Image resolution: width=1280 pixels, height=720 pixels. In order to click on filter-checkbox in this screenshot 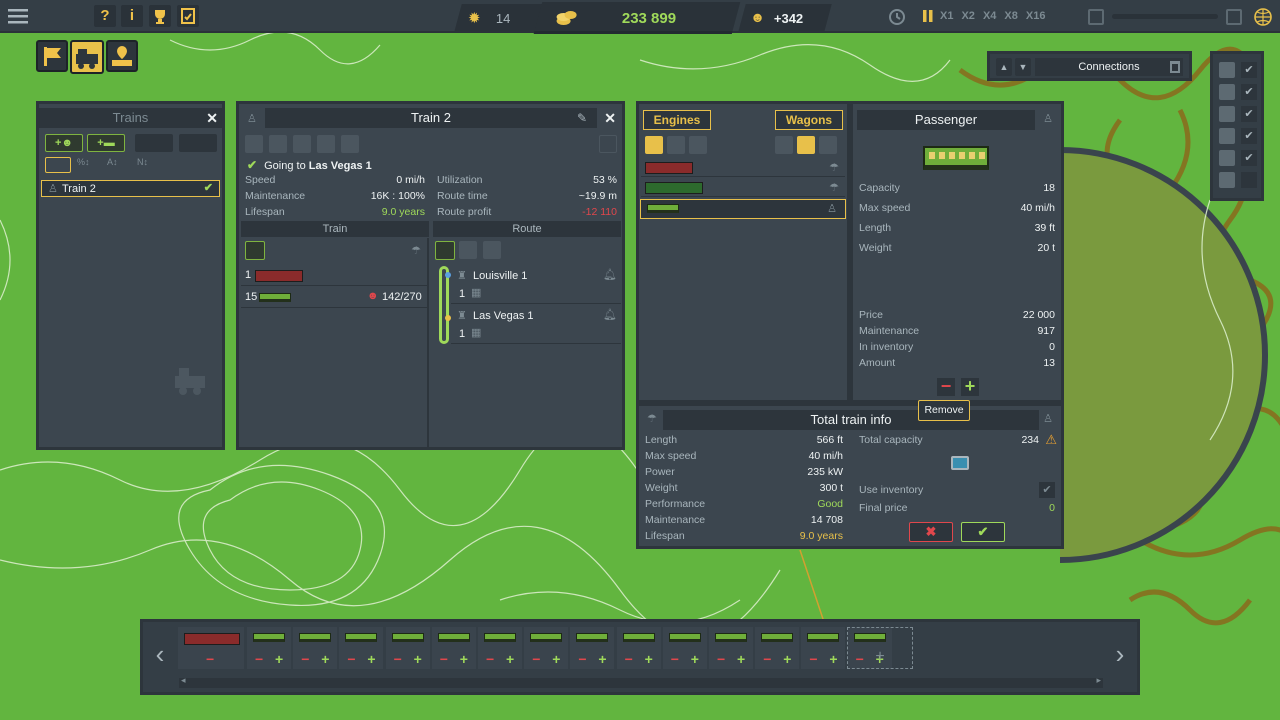, I will do `click(1249, 180)`.